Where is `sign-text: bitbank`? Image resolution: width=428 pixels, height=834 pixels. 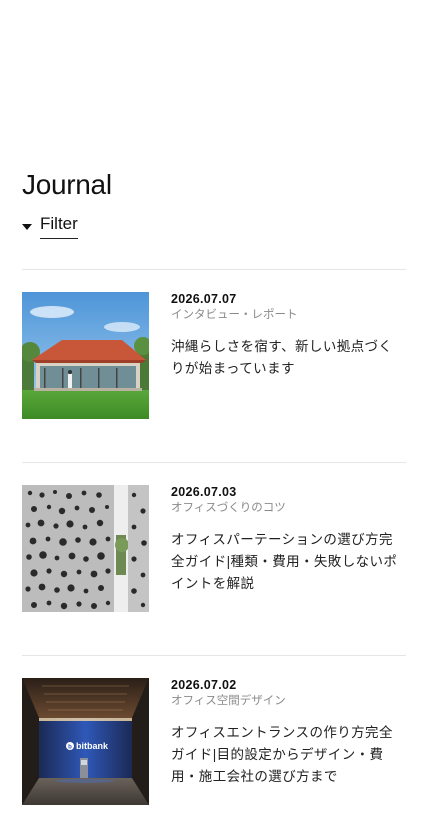 sign-text: bitbank is located at coordinates (92, 746).